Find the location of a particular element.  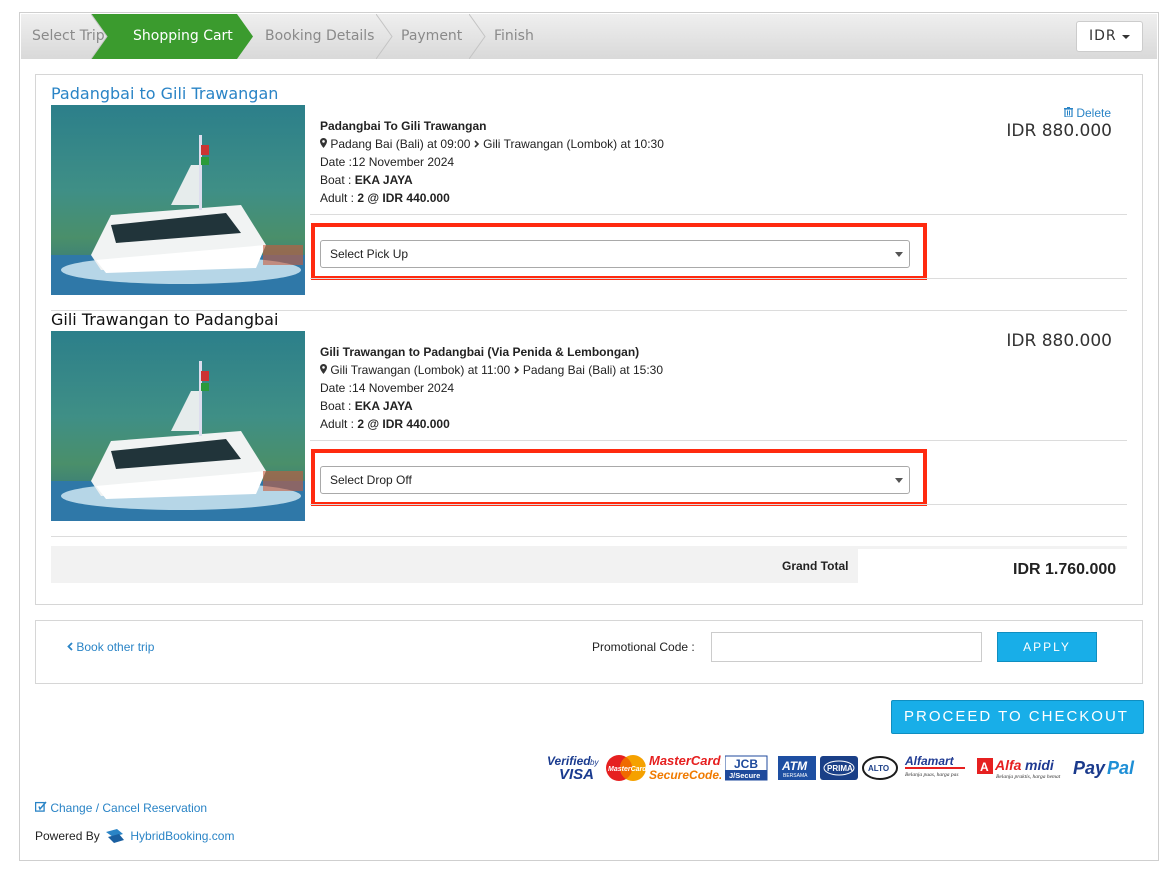

delete-button: Delete is located at coordinates (1087, 113).